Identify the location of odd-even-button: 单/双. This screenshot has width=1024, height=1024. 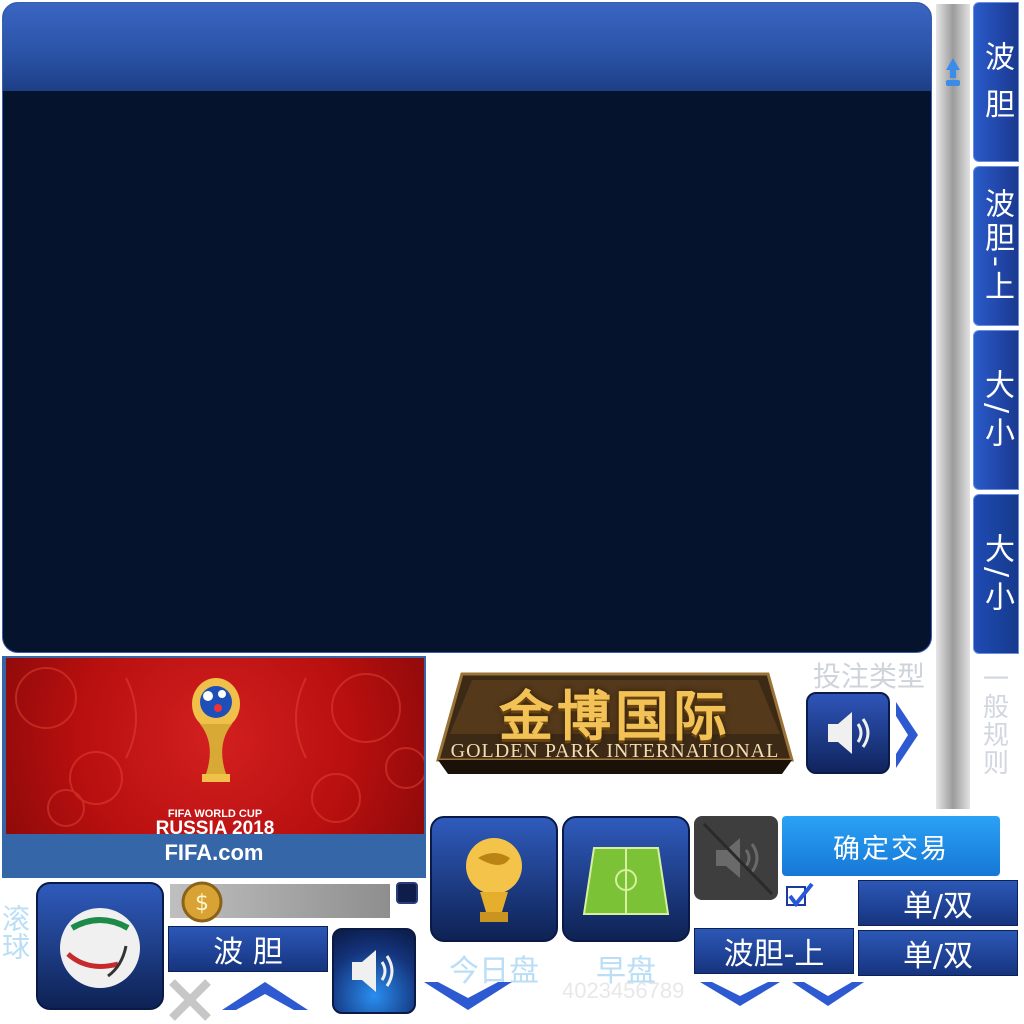
(938, 903).